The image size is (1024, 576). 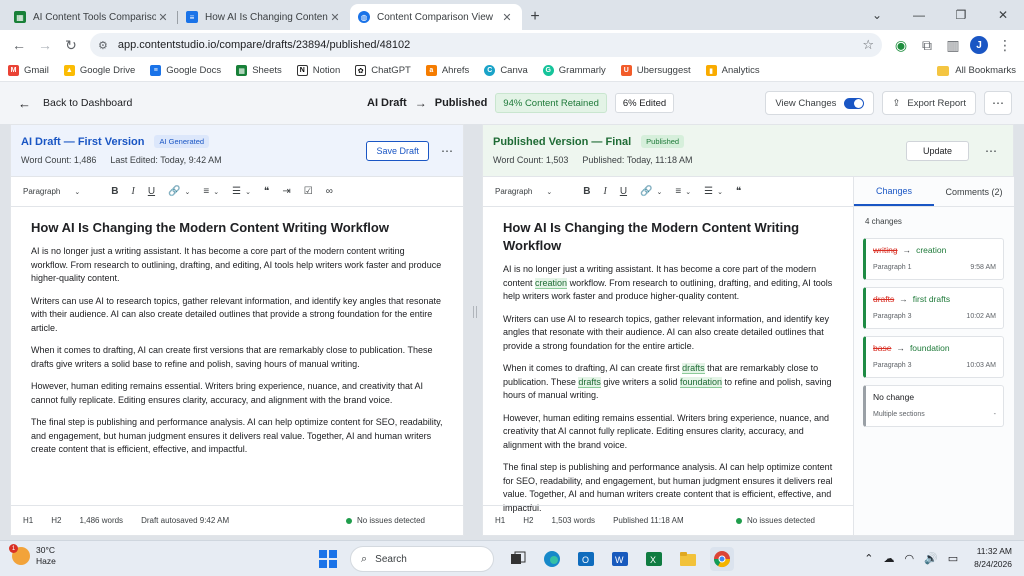 What do you see at coordinates (820, 103) in the screenshot?
I see `view-changes-toggle: View Changes` at bounding box center [820, 103].